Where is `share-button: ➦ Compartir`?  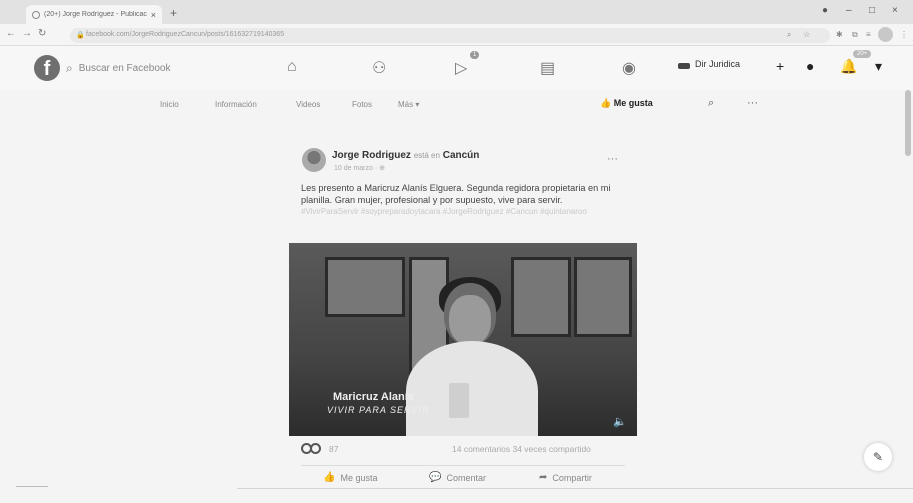
share-button: ➦ Compartir is located at coordinates (565, 477).